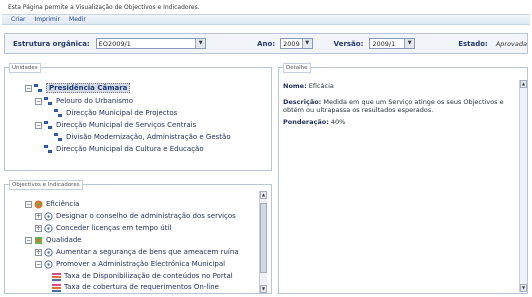 Image resolution: width=532 pixels, height=297 pixels. I want to click on versao-select: 2009/1 ▼, so click(392, 43).